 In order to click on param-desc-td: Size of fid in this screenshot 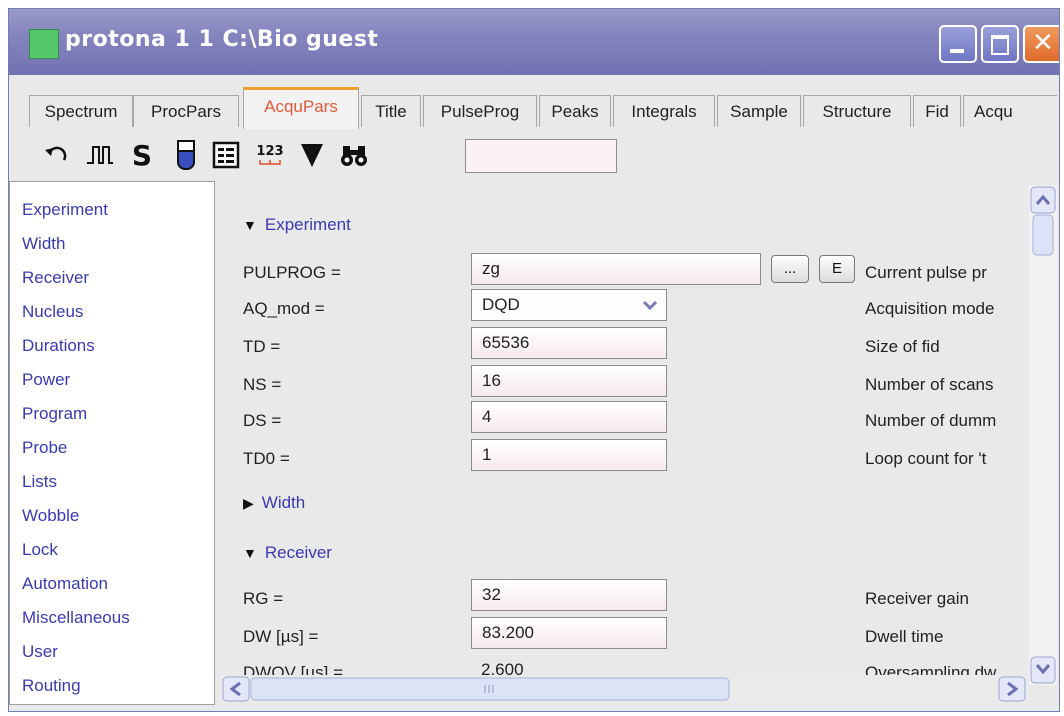, I will do `click(902, 346)`.